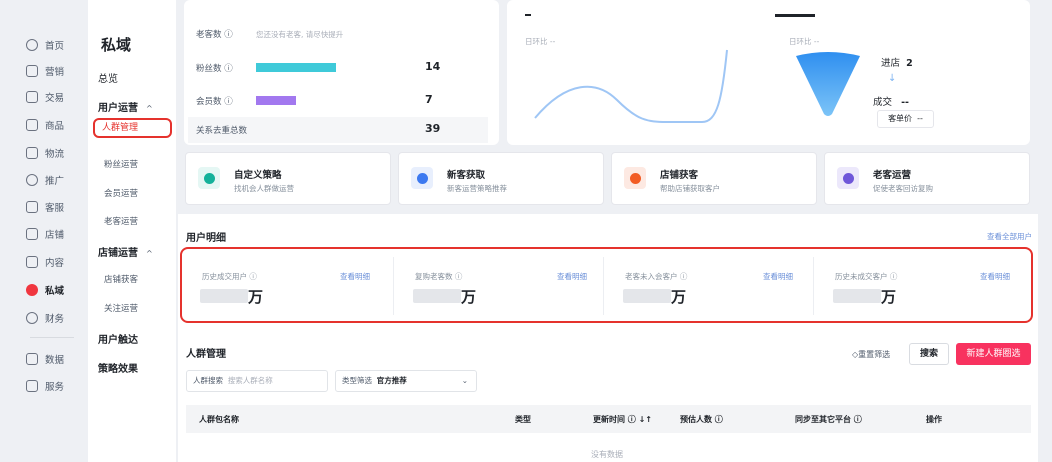 Image resolution: width=1052 pixels, height=462 pixels. I want to click on nav-item-crowd-management: 人群管理, so click(132, 128).